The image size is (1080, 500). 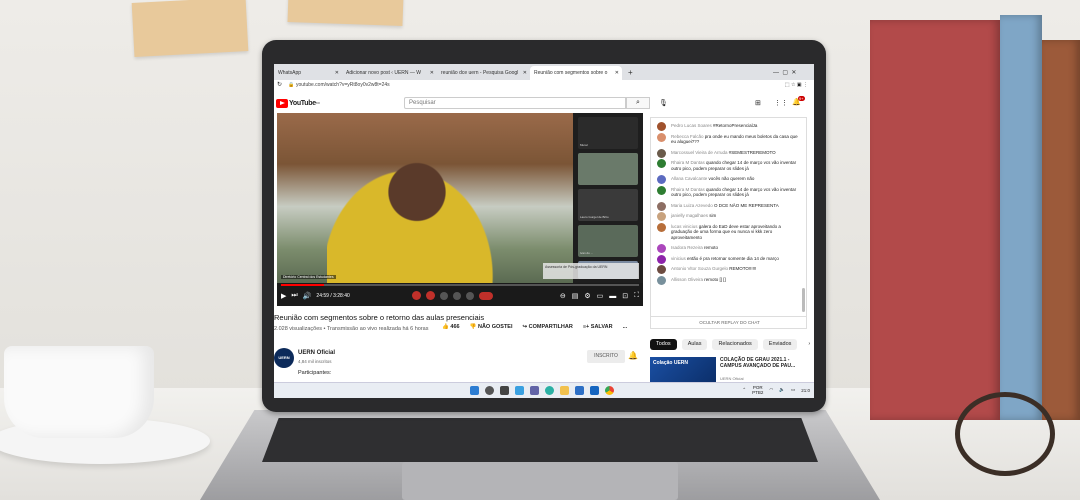 What do you see at coordinates (483, 73) in the screenshot?
I see `tab-google: reunião dce uern - Pesquisa Googl ✕` at bounding box center [483, 73].